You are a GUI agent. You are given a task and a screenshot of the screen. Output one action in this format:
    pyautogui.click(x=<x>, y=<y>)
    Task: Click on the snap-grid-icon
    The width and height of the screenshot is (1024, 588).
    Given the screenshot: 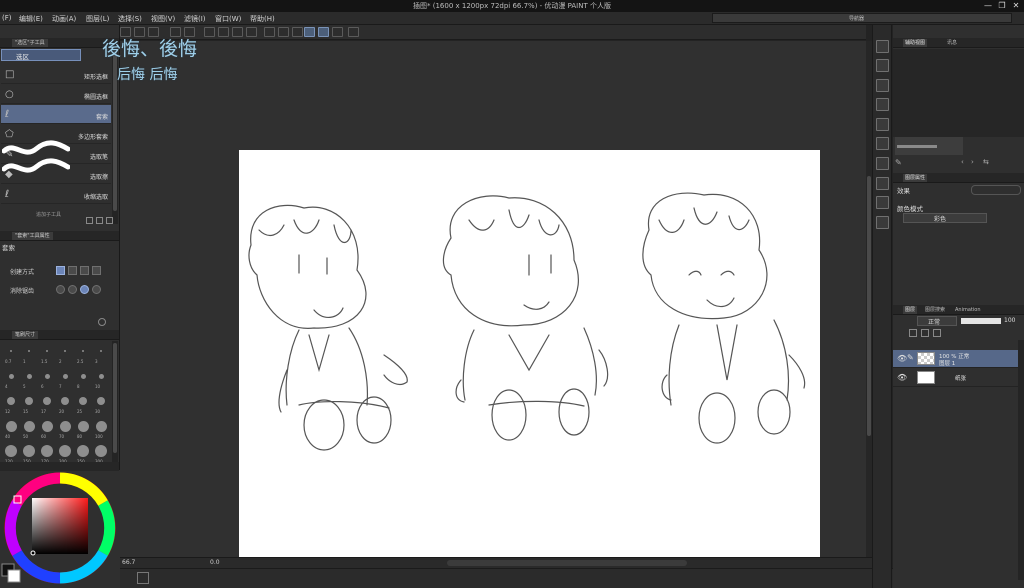 What is the action you would take?
    pyautogui.click(x=337, y=32)
    